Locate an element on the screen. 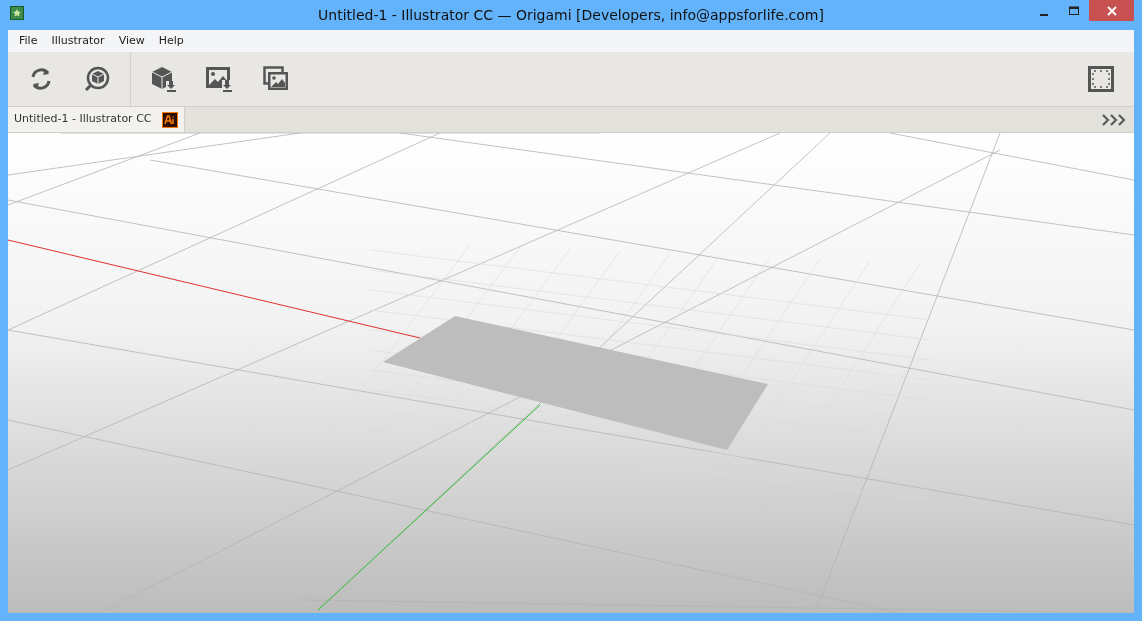 This screenshot has width=1142, height=621. close-button is located at coordinates (1111, 10).